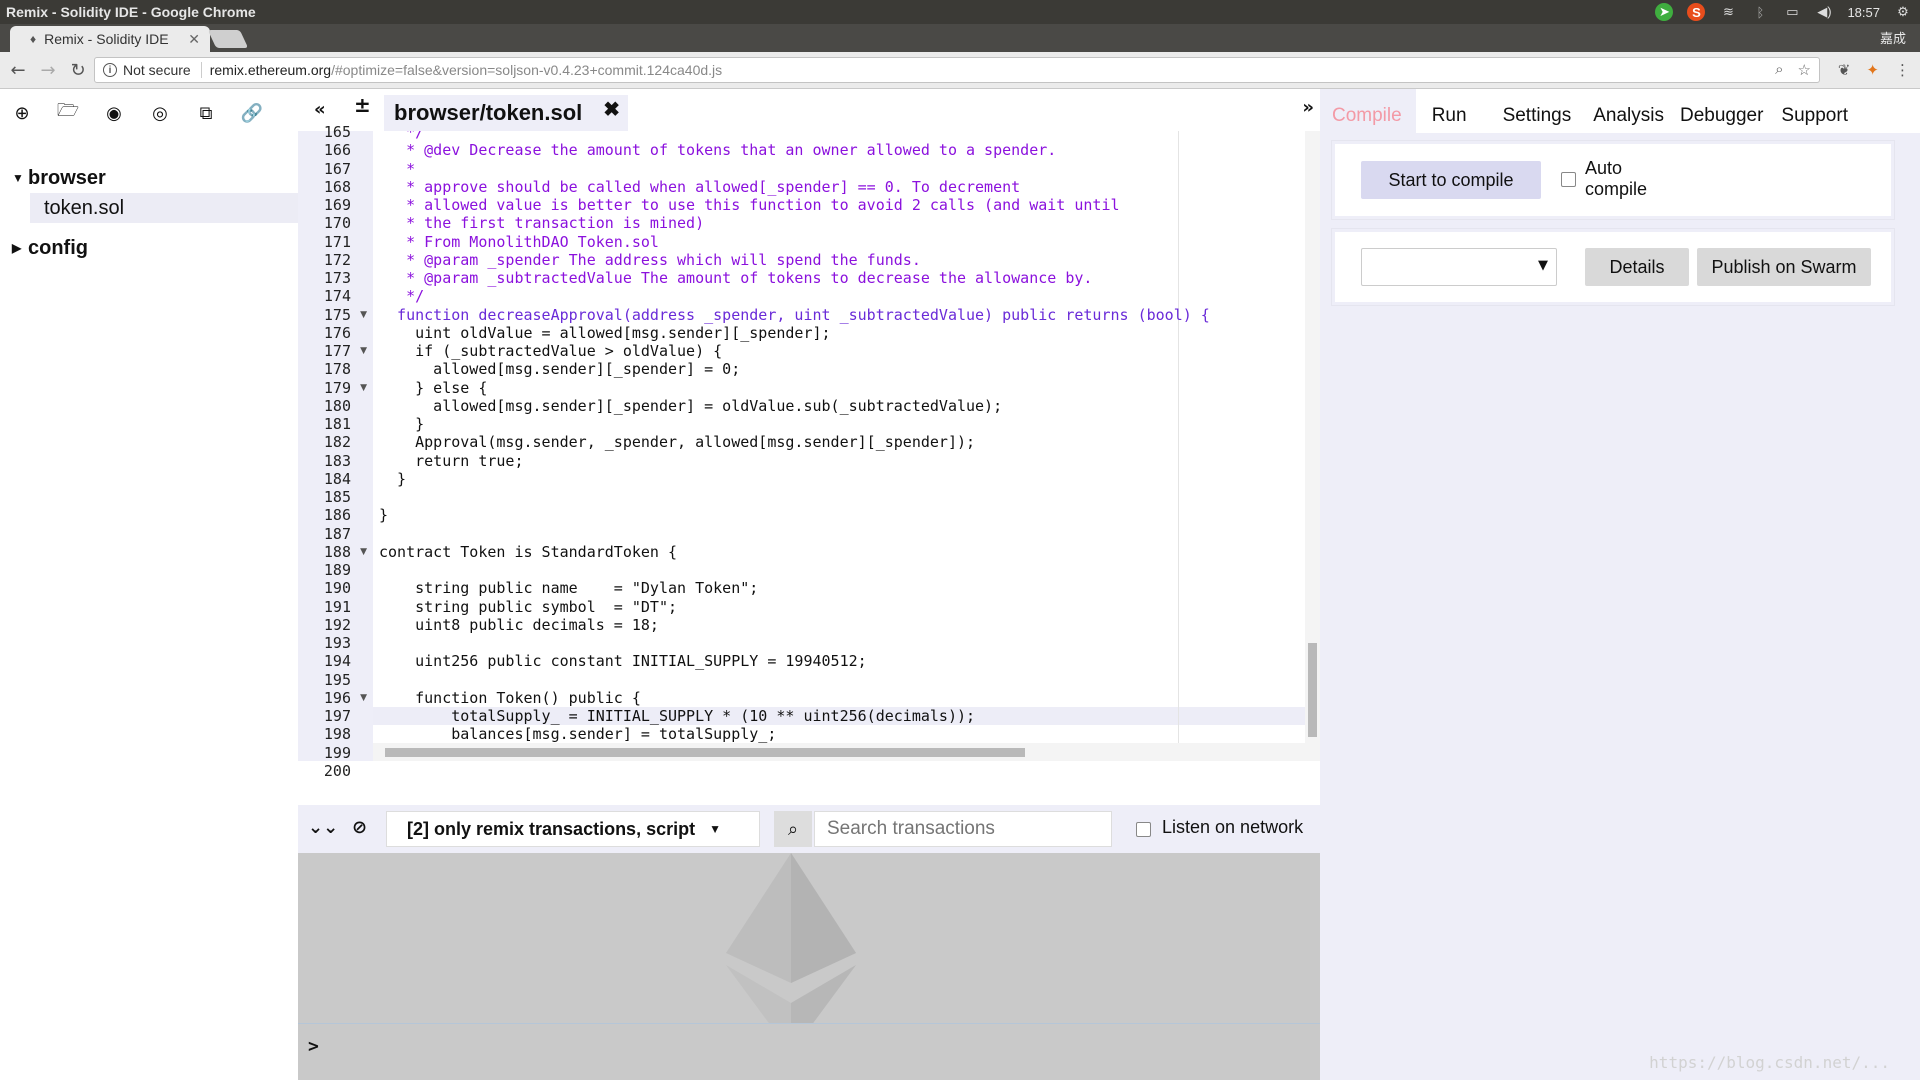 Image resolution: width=1920 pixels, height=1080 pixels. I want to click on folder-config: ▶ config, so click(155, 248).